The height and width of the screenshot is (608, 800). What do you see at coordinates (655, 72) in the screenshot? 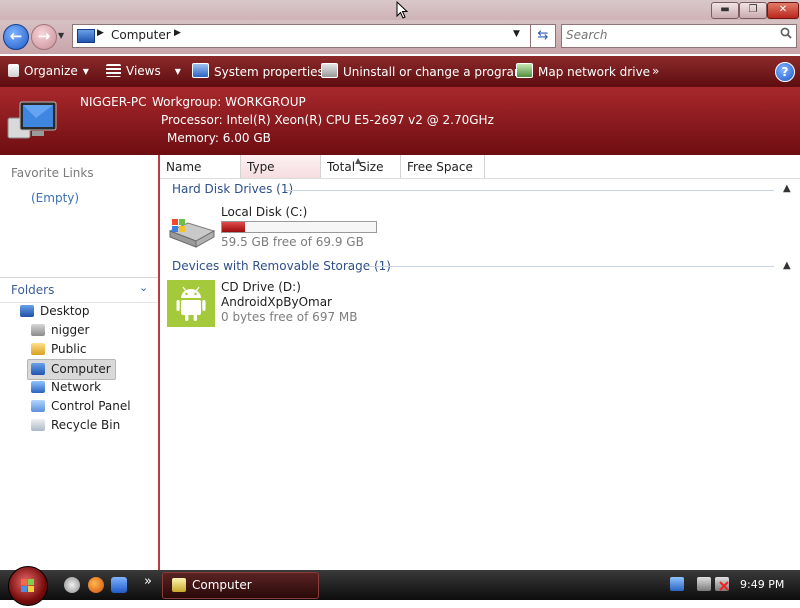
I see `toolbar-overflow-button: »` at bounding box center [655, 72].